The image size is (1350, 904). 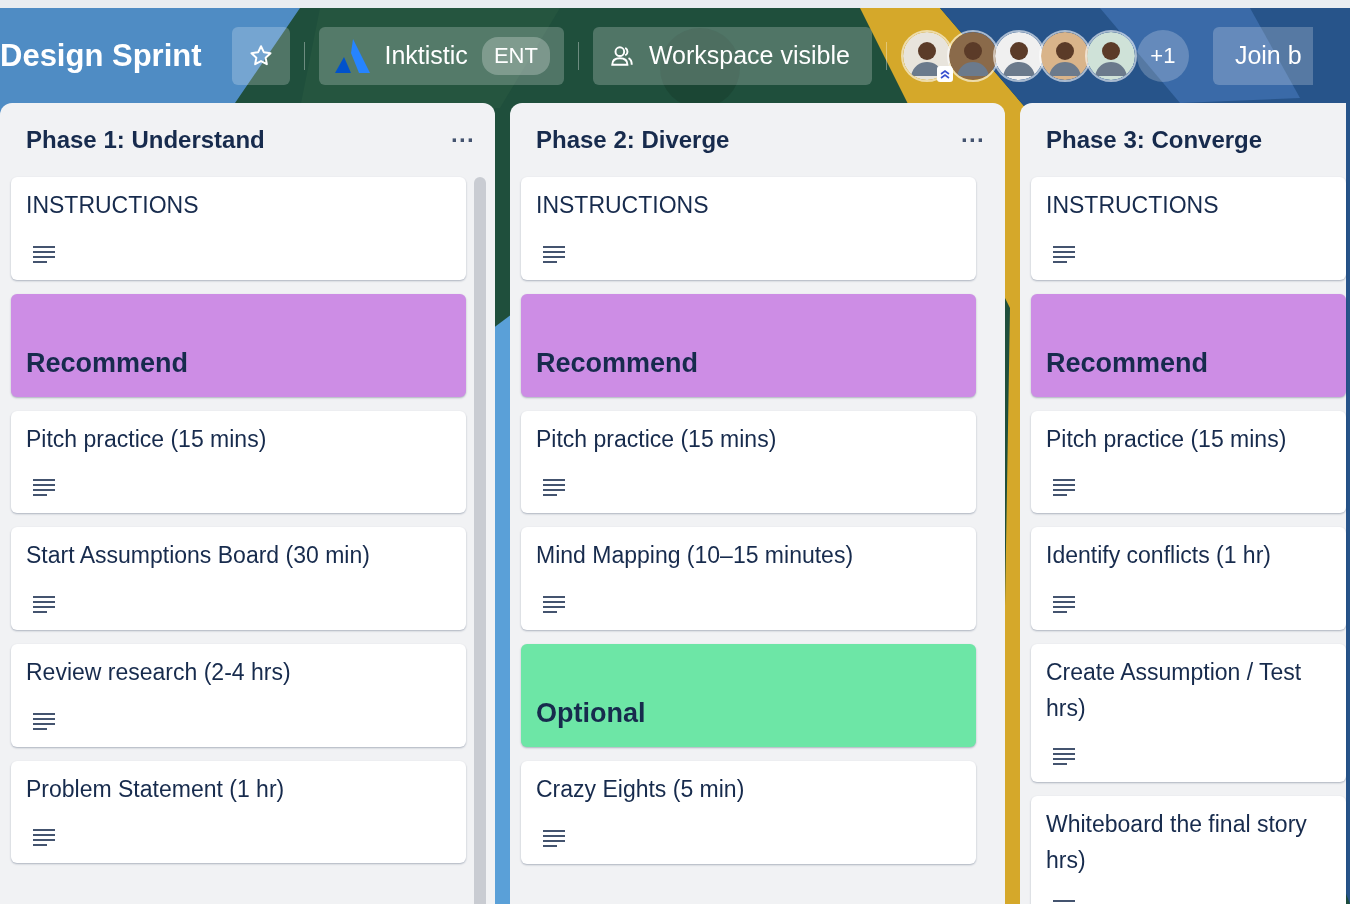 I want to click on card: Whiteboard the final story hrs), so click(x=1188, y=850).